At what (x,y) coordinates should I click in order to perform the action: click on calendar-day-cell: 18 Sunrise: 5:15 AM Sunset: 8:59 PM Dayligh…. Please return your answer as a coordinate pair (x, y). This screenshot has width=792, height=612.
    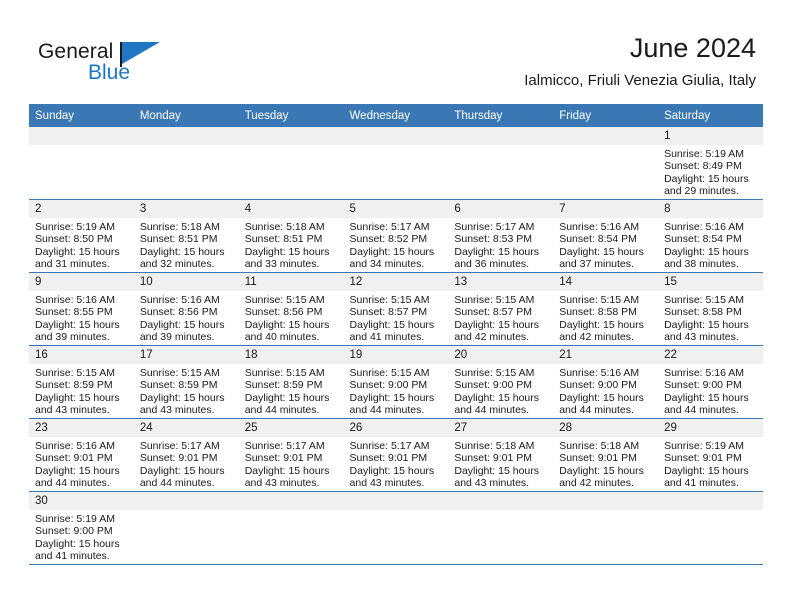
    Looking at the image, I should click on (291, 382).